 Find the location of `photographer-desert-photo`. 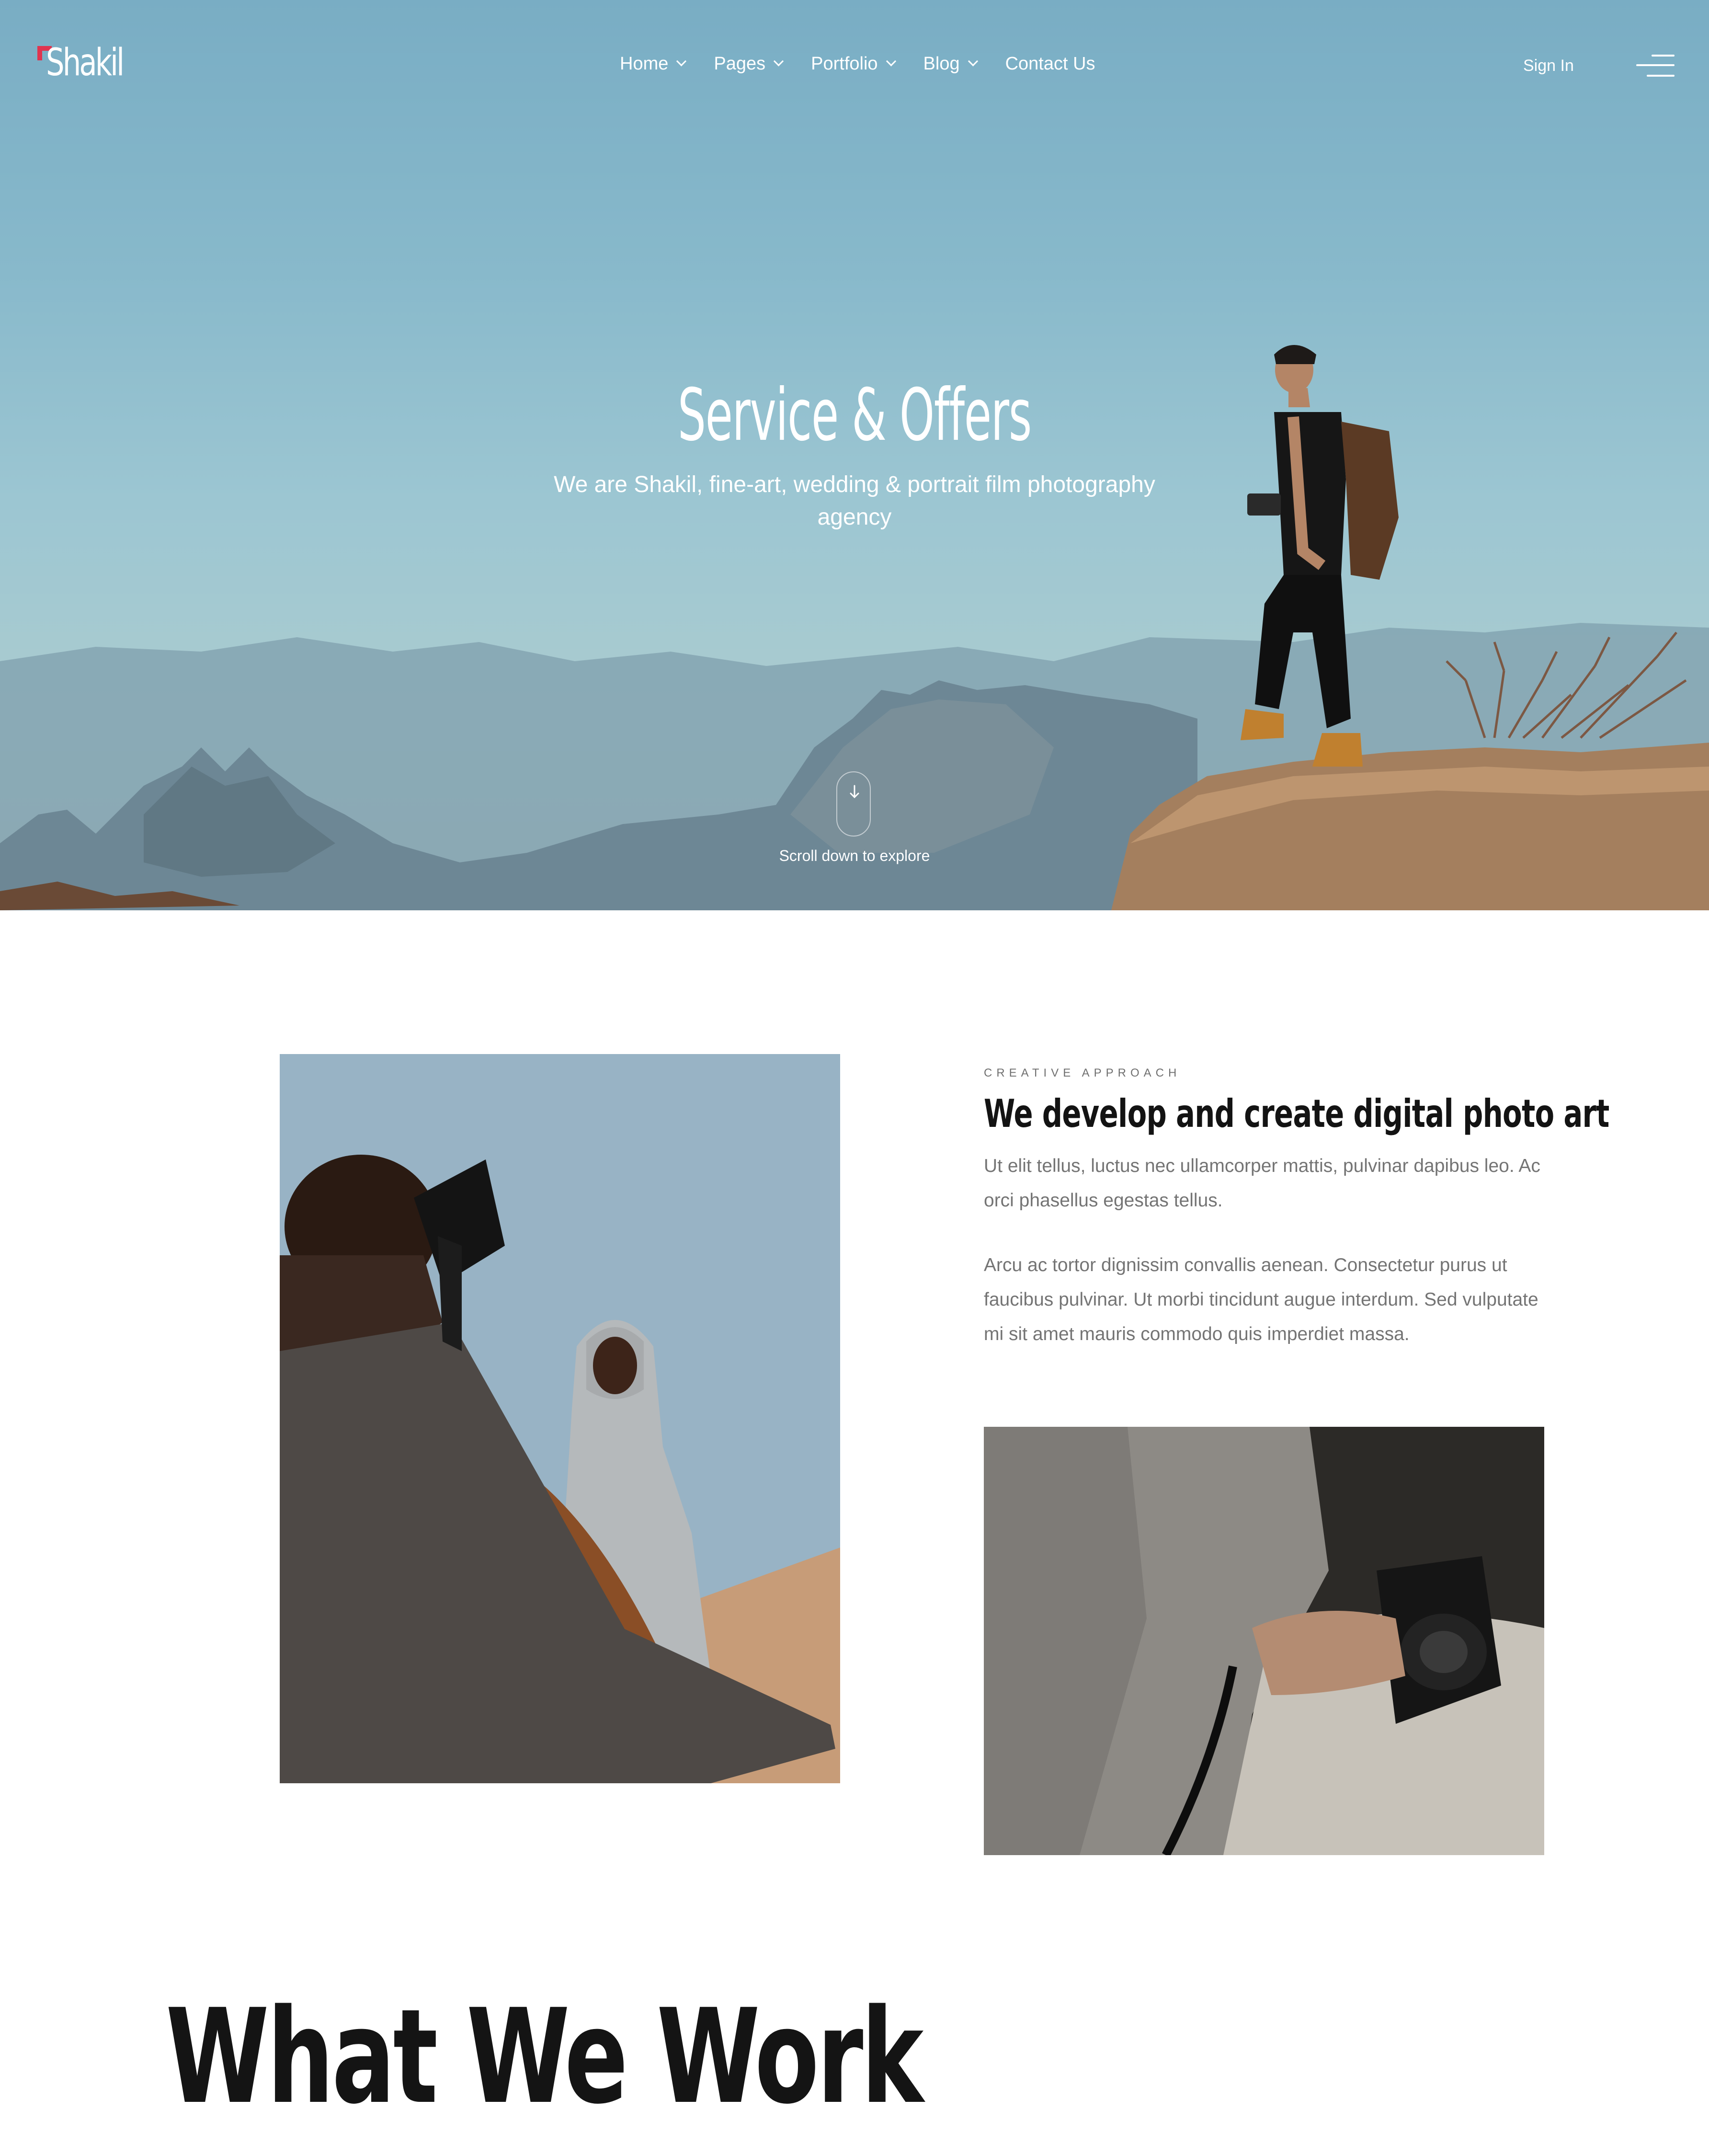

photographer-desert-photo is located at coordinates (560, 1418).